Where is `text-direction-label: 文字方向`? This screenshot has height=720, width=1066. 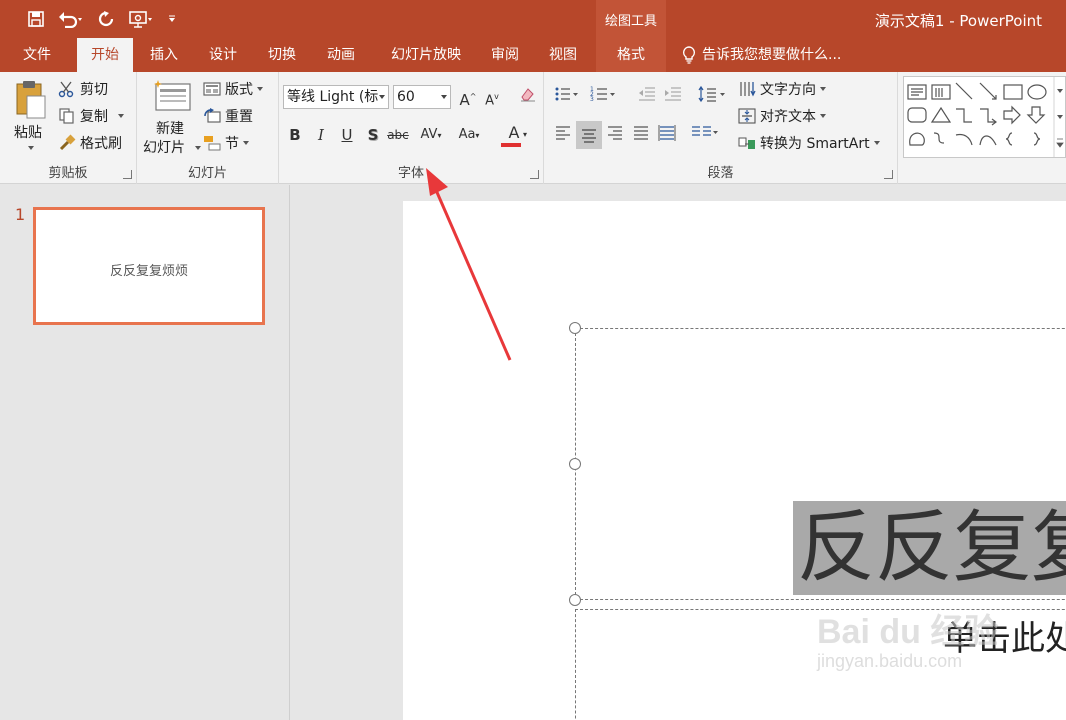 text-direction-label: 文字方向 is located at coordinates (788, 90).